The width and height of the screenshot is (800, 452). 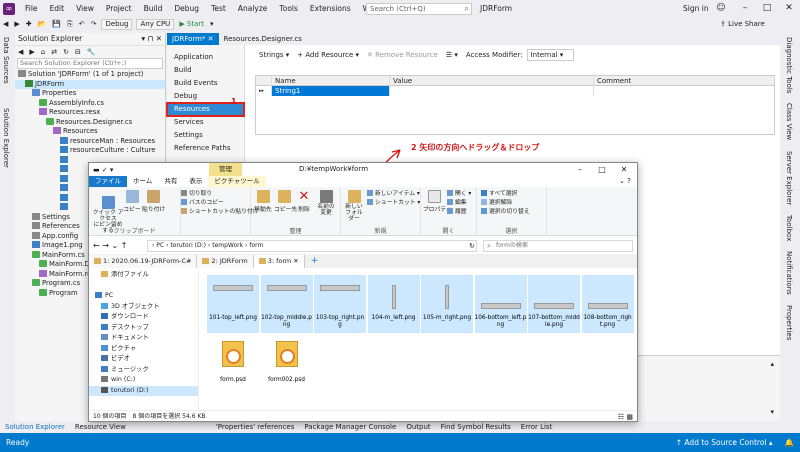 I want to click on save-all-icon: ⎘, so click(x=70, y=24).